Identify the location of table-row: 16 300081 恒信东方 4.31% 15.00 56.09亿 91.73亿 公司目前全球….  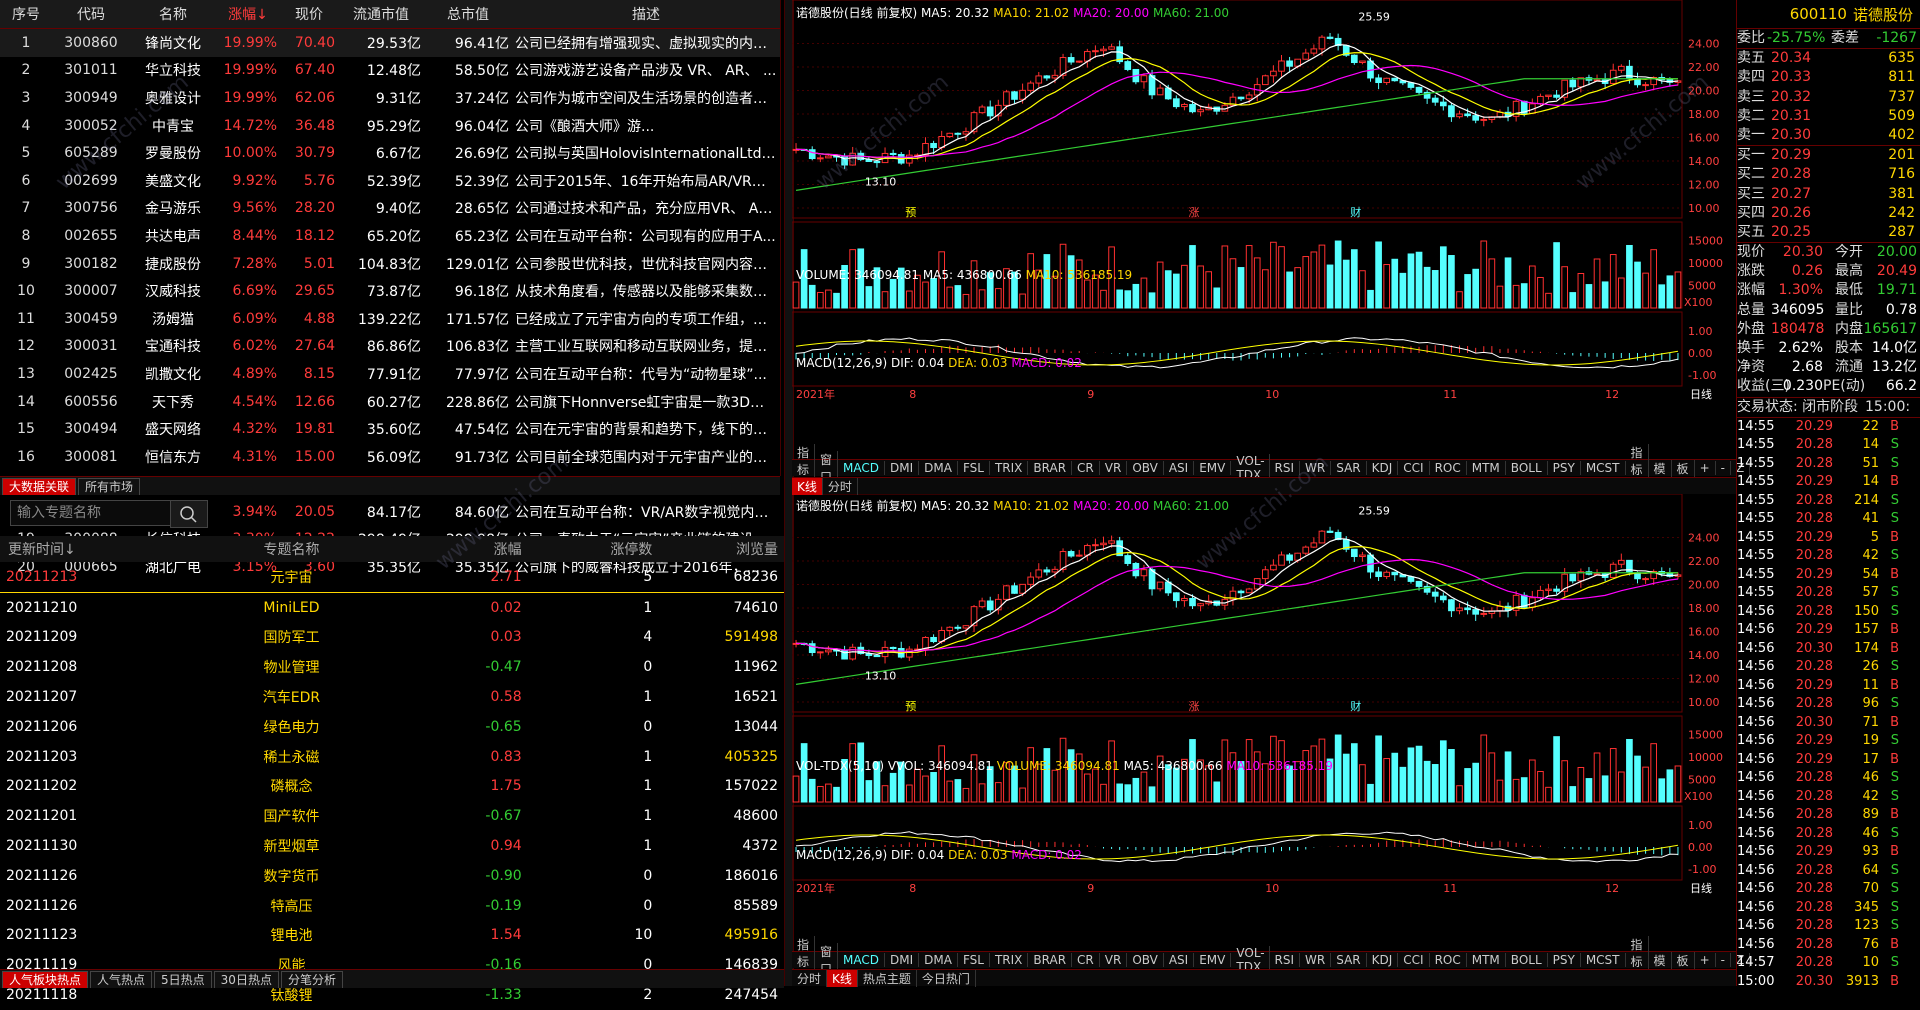
(390, 457).